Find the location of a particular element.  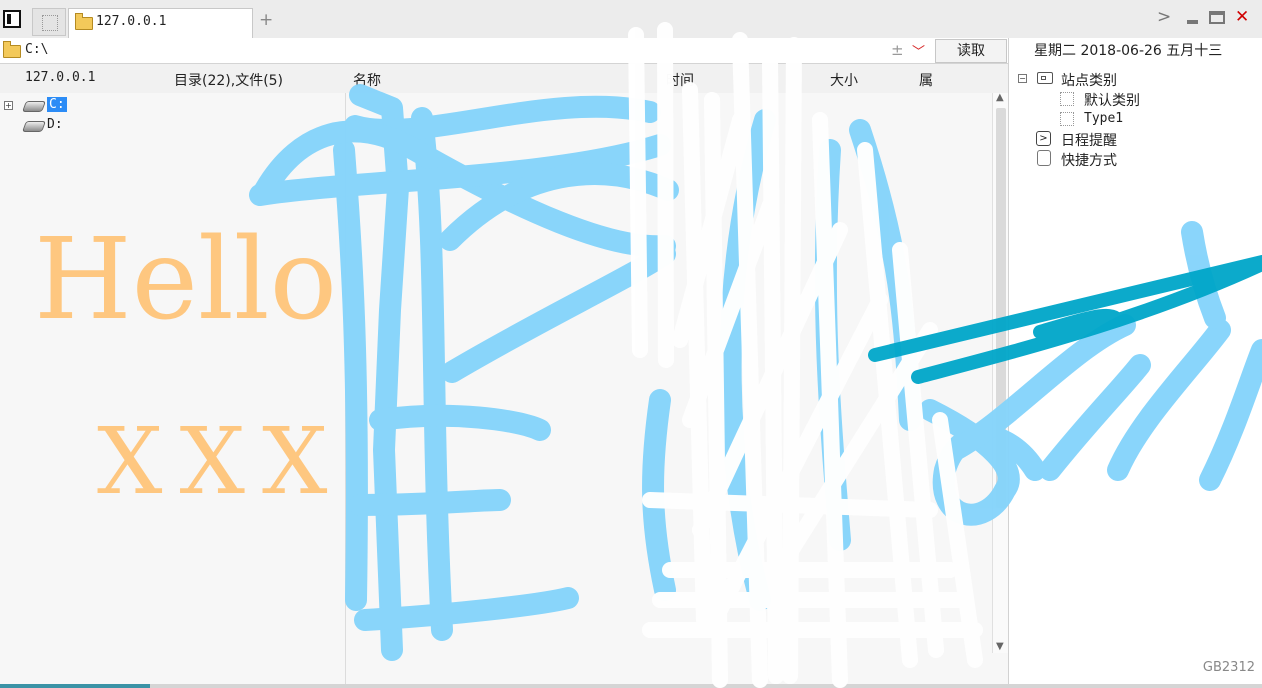

chevron-down-icon: ﹀ is located at coordinates (918, 50).